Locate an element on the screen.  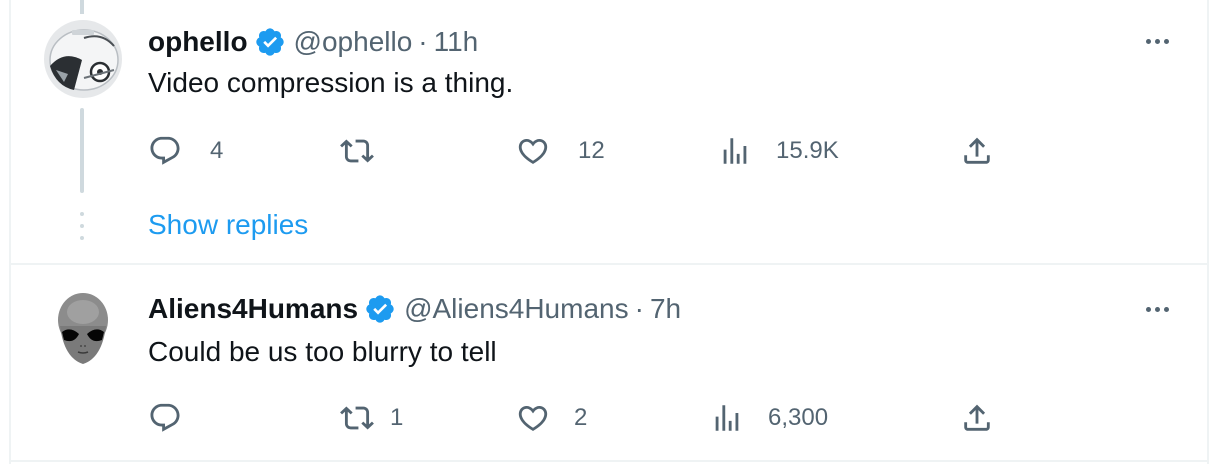
bottom-border is located at coordinates (609, 461).